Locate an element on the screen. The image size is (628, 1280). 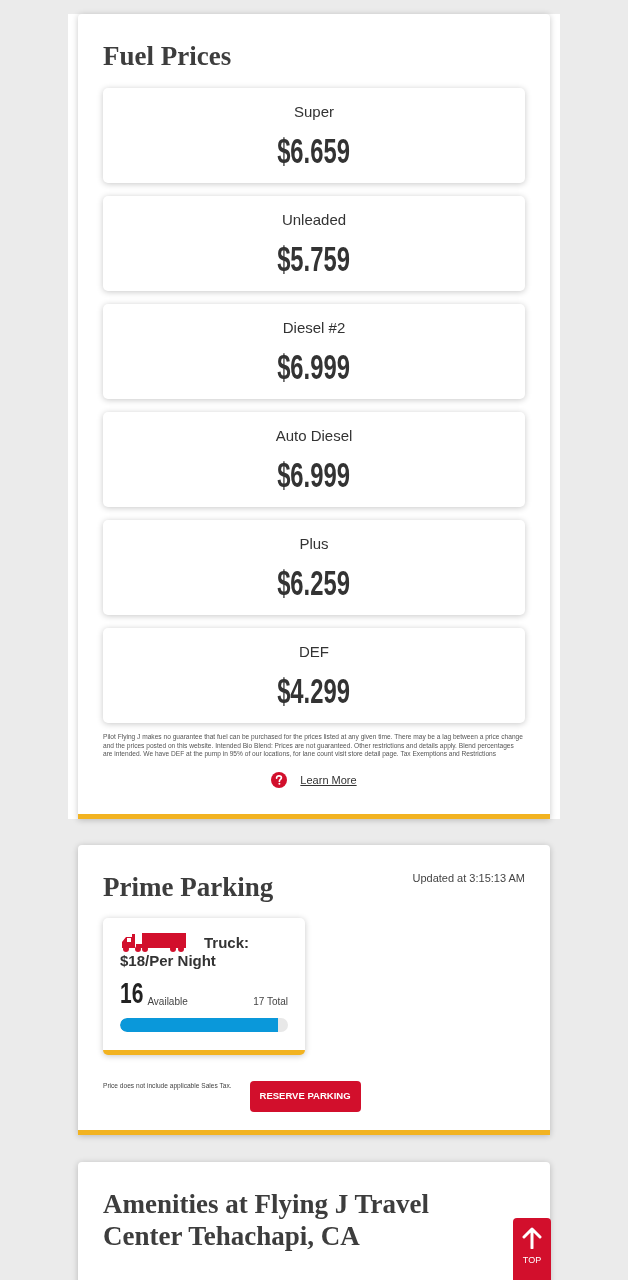
back-to-top-button: TOP is located at coordinates (532, 1249).